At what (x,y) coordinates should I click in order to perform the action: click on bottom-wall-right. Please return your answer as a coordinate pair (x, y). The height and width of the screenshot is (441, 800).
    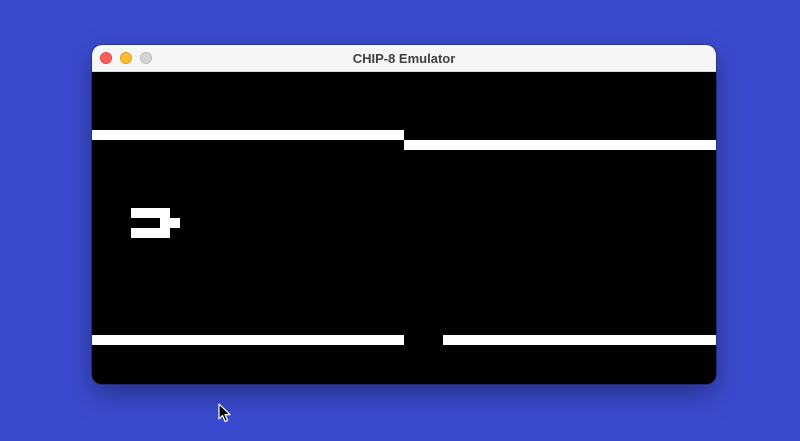
    Looking at the image, I should click on (579, 340).